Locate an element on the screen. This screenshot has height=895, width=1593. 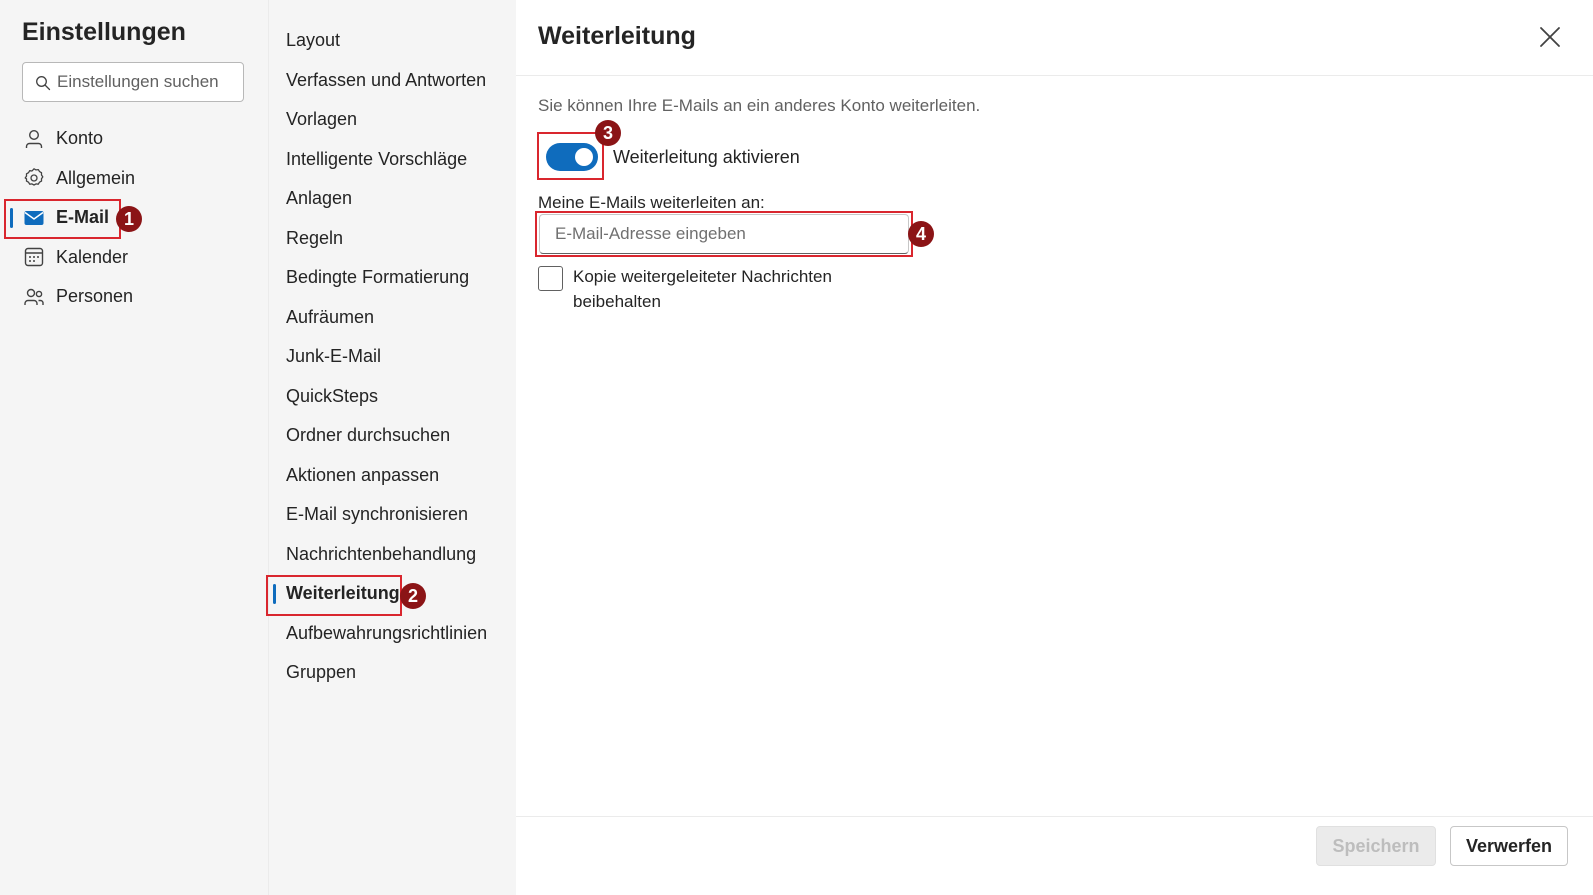
forwarding-toggle-row: Weiterleitung aktivieren is located at coordinates (673, 157).